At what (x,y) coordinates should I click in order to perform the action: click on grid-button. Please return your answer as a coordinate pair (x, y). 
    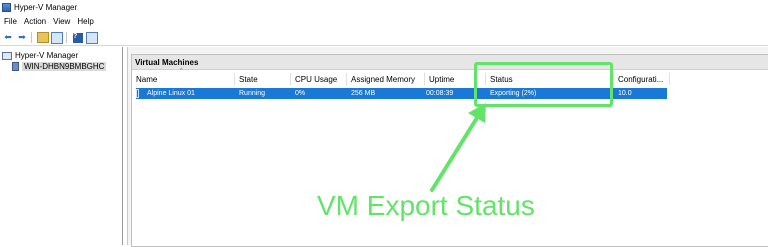
    Looking at the image, I should click on (57, 37).